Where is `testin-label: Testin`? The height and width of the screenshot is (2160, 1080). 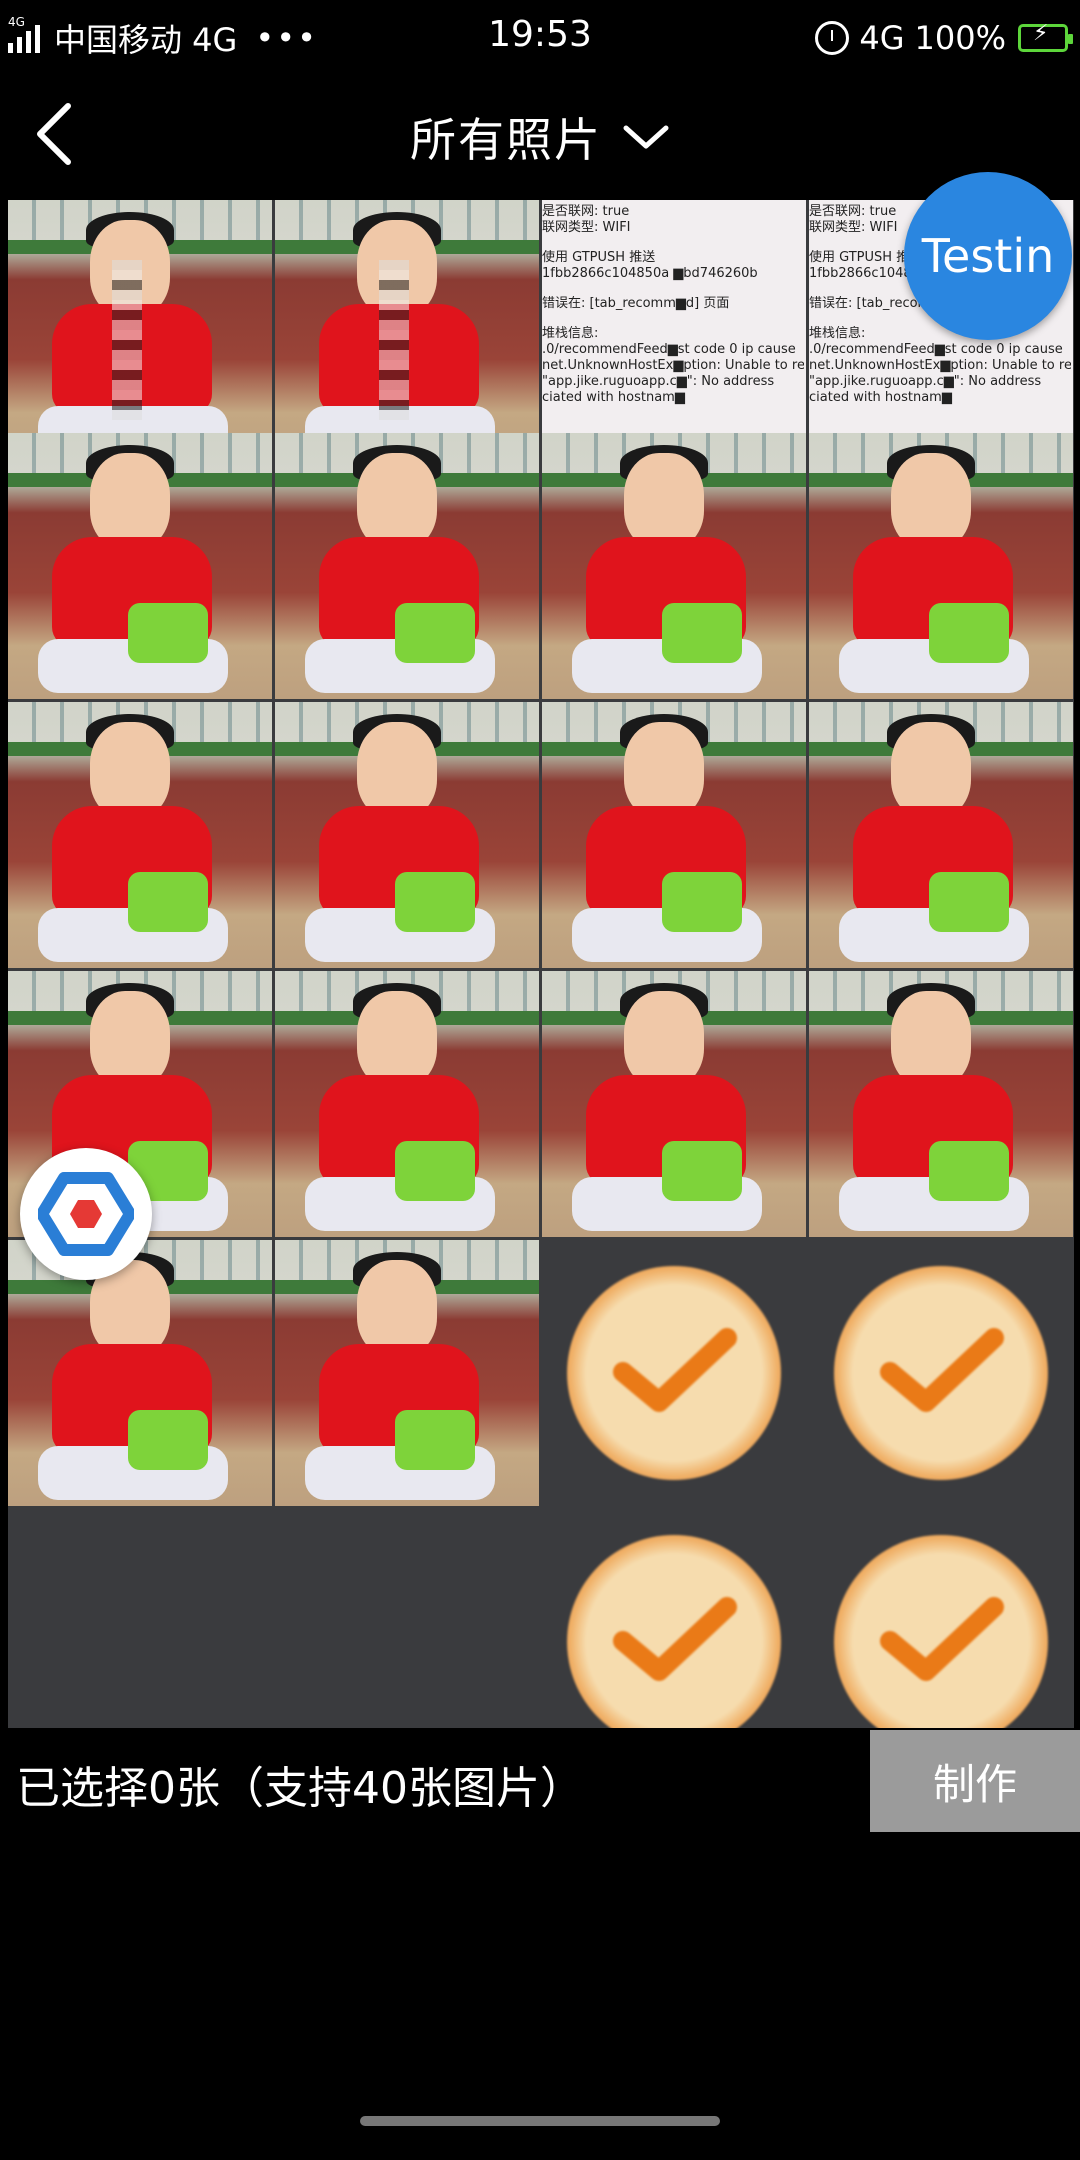
testin-label: Testin is located at coordinates (988, 256).